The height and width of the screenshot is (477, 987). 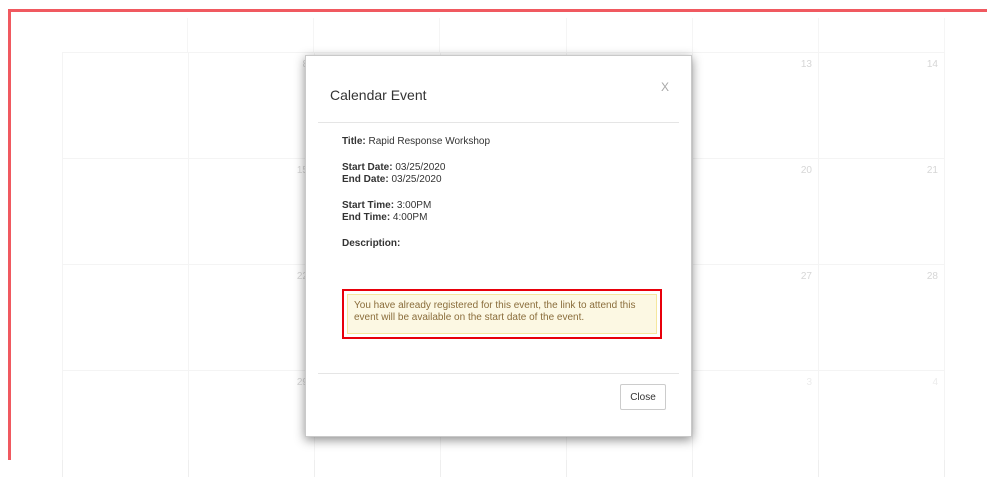 I want to click on close-button: Close, so click(x=643, y=397).